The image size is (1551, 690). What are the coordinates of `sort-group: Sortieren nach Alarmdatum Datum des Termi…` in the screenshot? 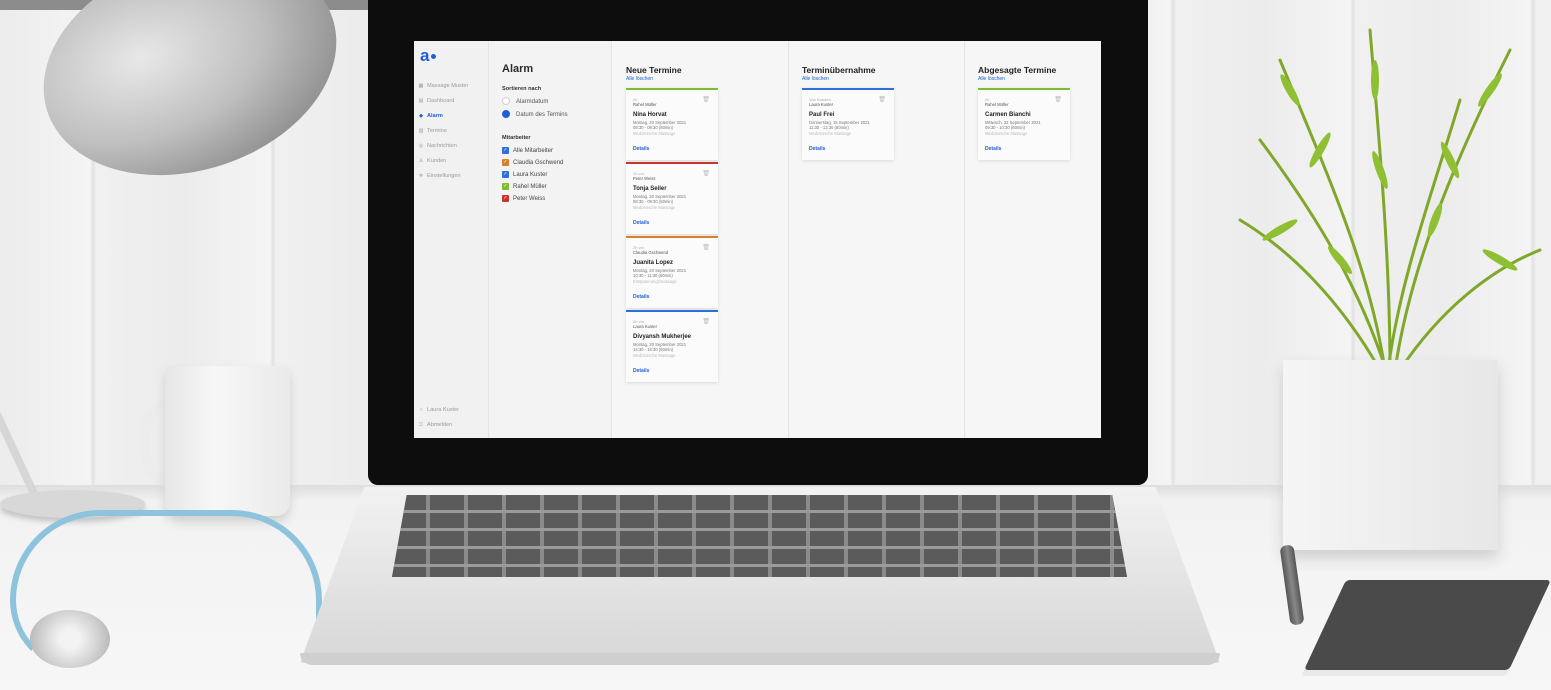 It's located at (554, 104).